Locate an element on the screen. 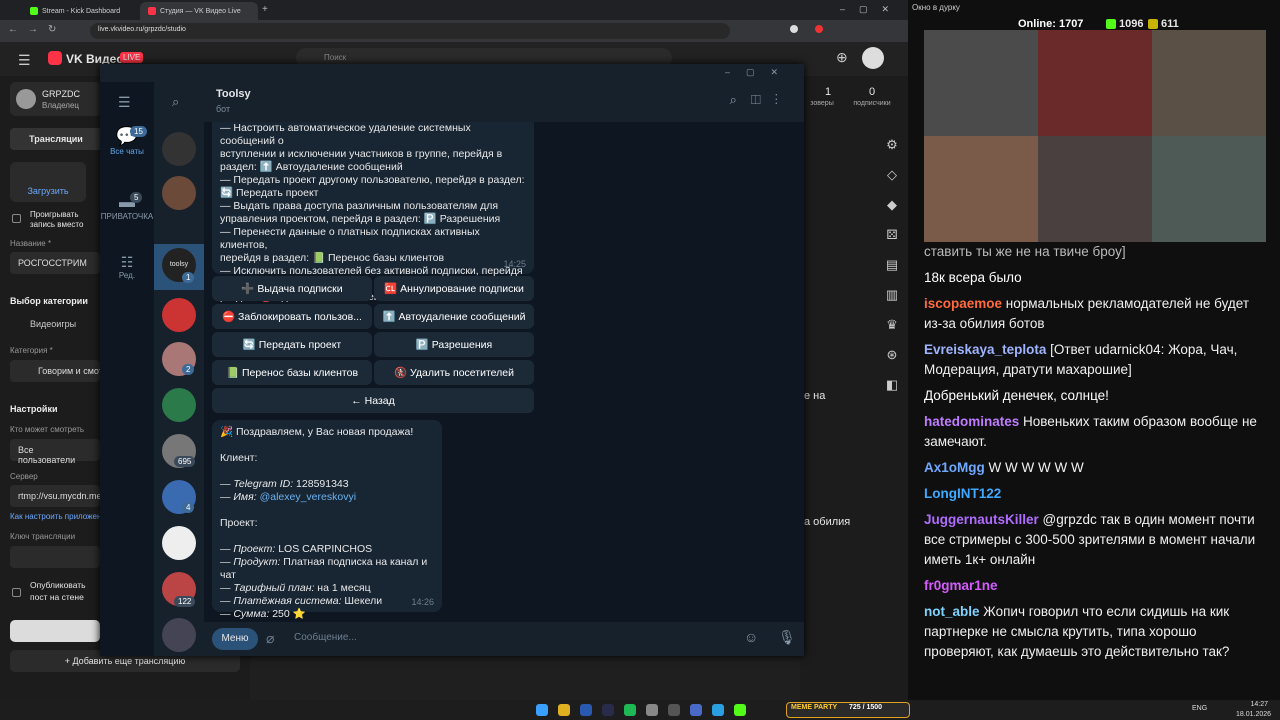 This screenshot has height=720, width=1280. btn-issue-subscription: ➕ Выдача подписки is located at coordinates (292, 288).